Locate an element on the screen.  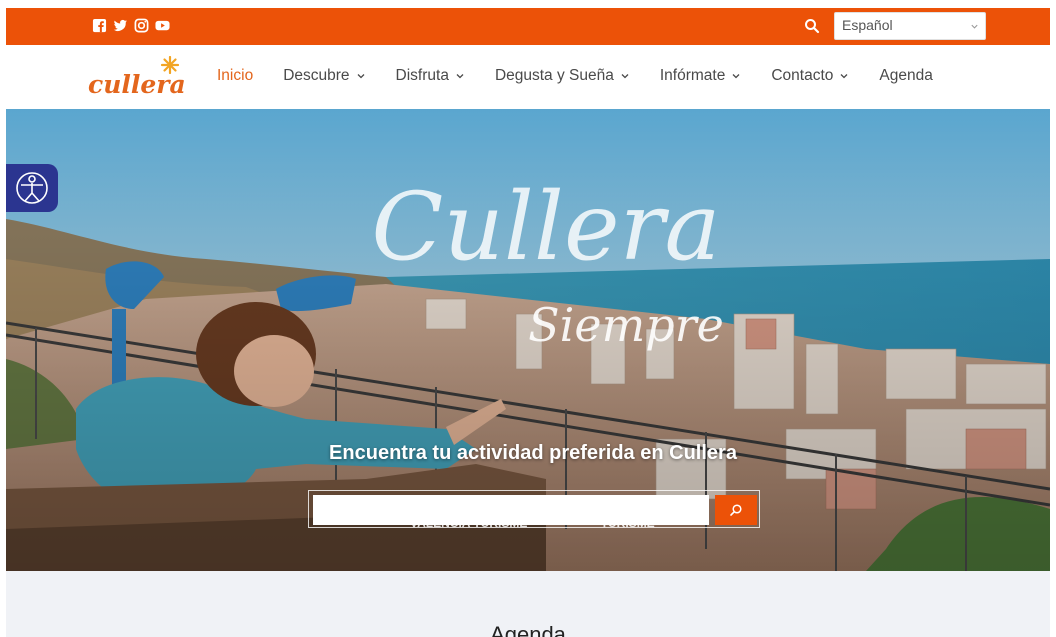
twitter-icon is located at coordinates (120, 25).